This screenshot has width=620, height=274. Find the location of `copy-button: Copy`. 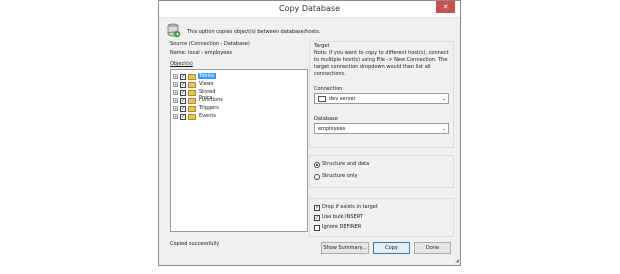

copy-button: Copy is located at coordinates (391, 248).